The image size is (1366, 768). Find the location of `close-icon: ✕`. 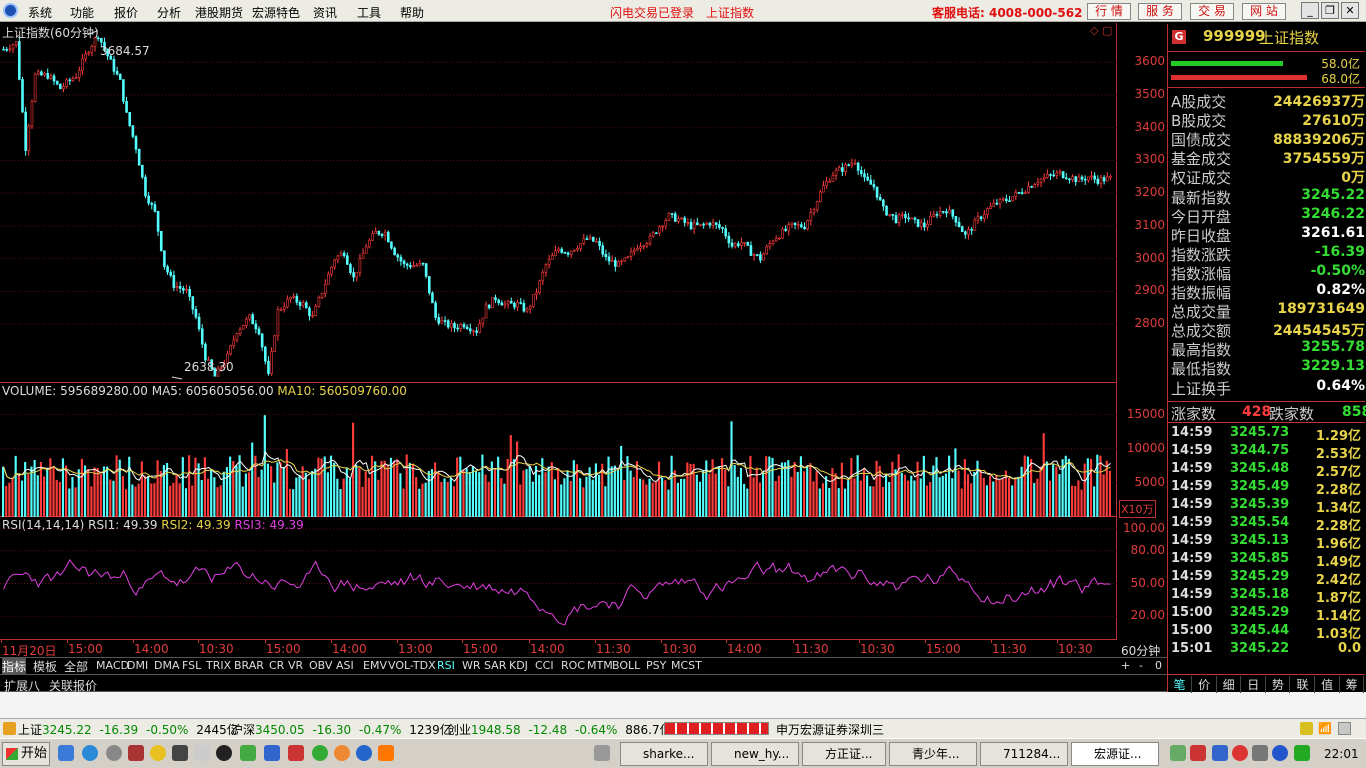

close-icon: ✕ is located at coordinates (1350, 10).